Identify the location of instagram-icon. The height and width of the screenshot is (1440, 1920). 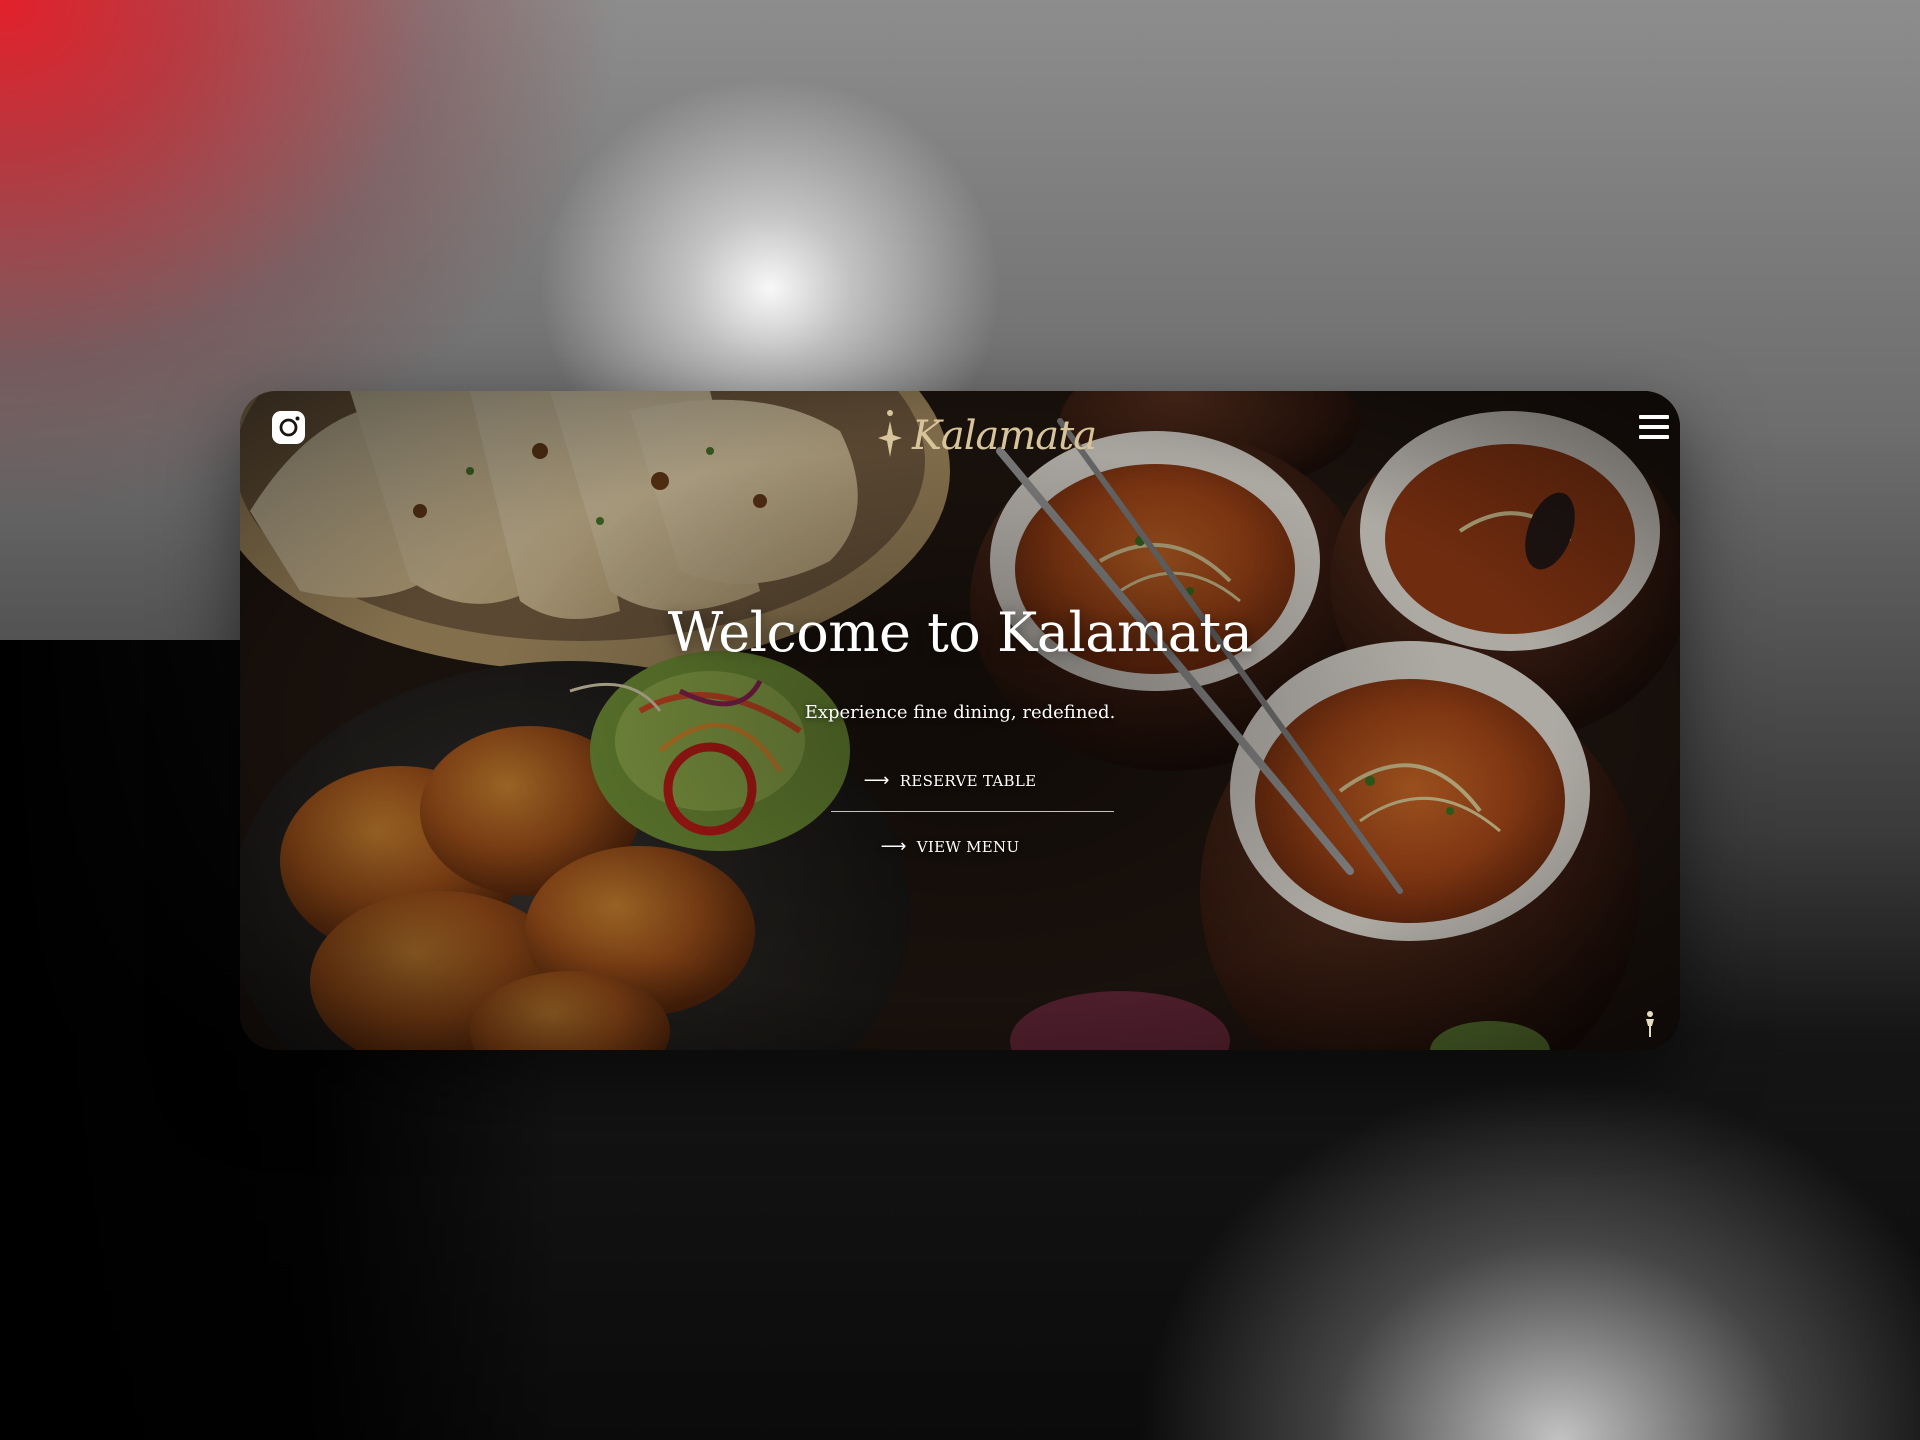
(288, 427).